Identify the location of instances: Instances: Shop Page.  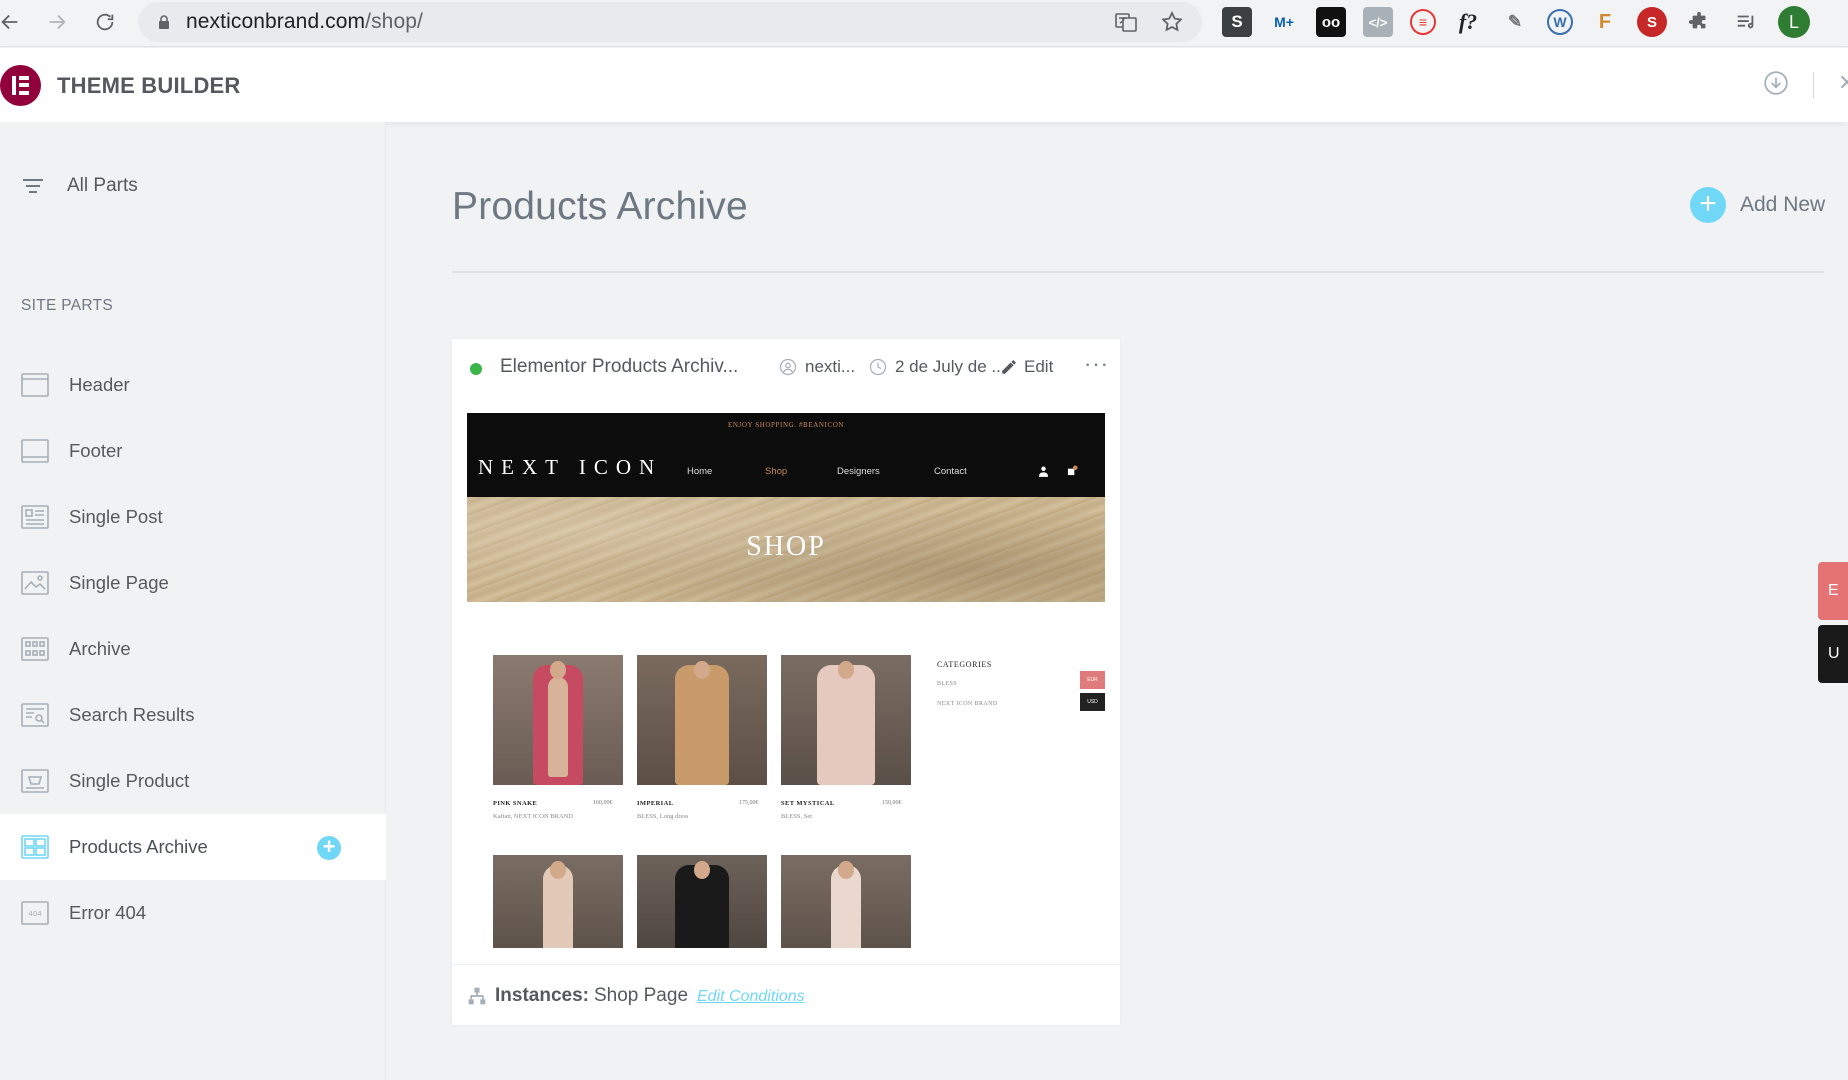
(577, 996).